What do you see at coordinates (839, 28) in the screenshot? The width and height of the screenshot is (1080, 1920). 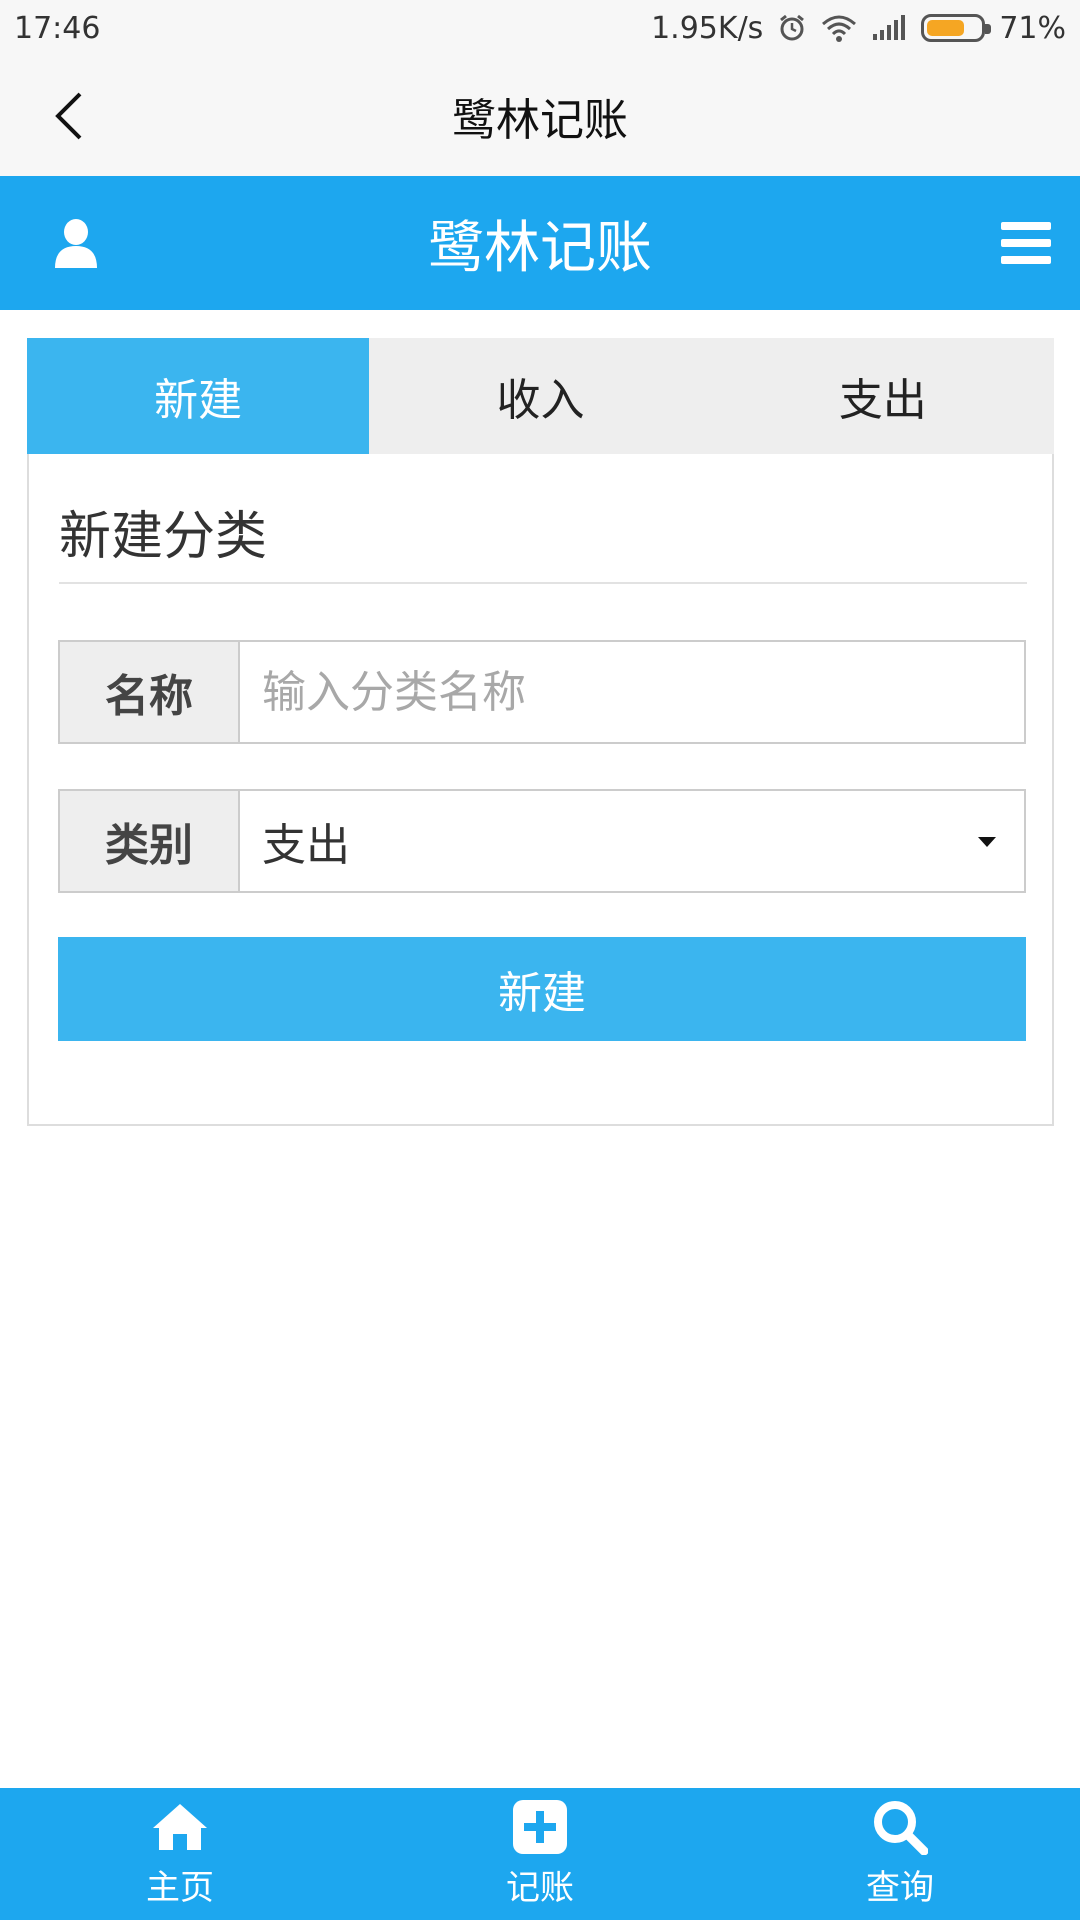 I see `wifi-icon` at bounding box center [839, 28].